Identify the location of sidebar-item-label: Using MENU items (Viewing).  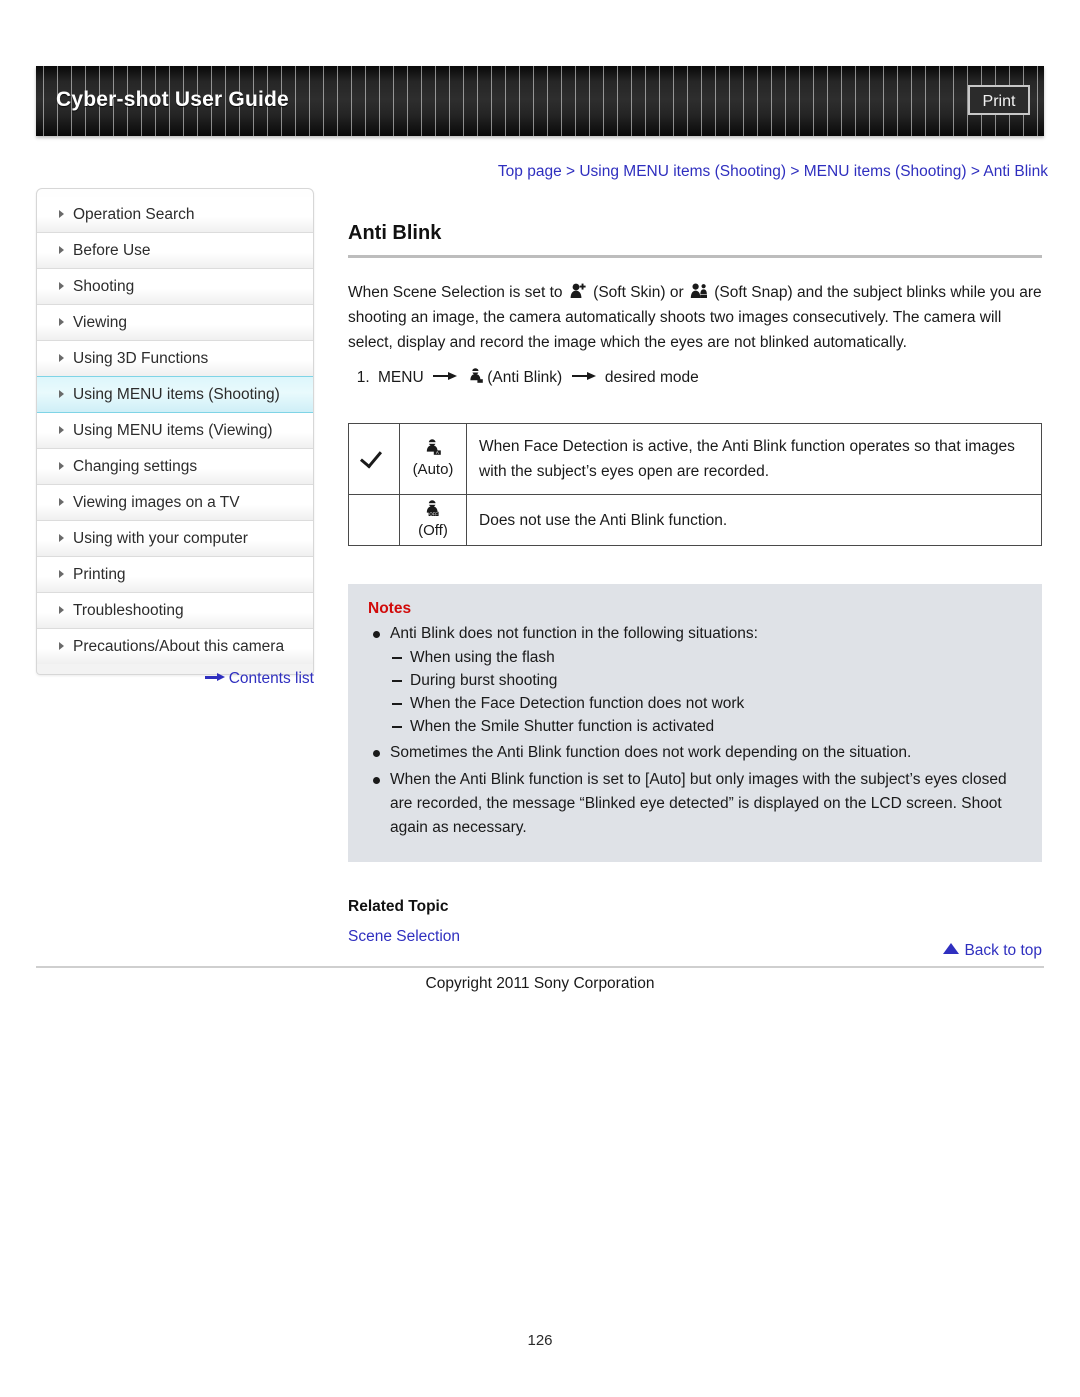
(173, 430).